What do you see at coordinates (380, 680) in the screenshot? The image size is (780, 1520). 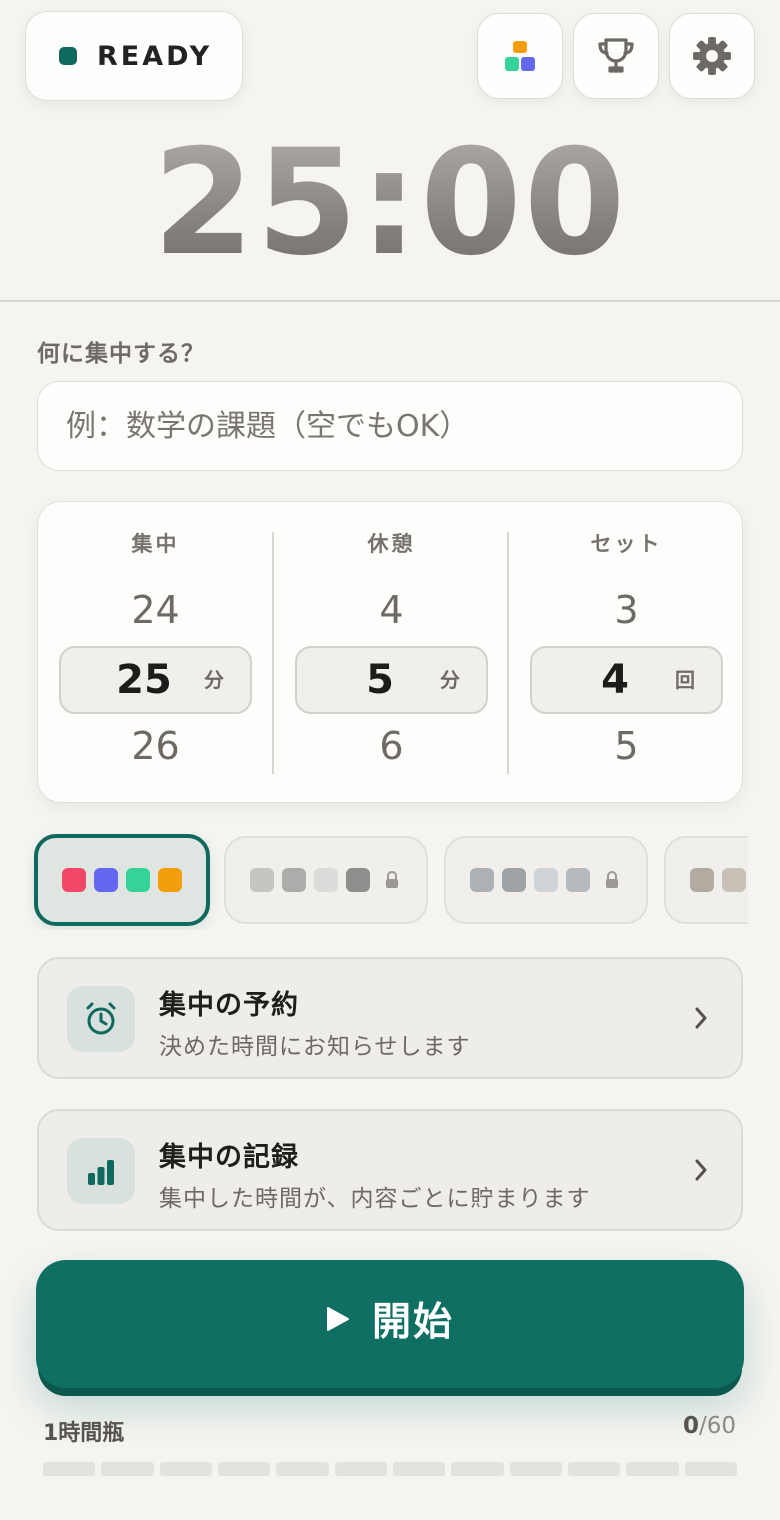 I see `picker-selected-value: 5` at bounding box center [380, 680].